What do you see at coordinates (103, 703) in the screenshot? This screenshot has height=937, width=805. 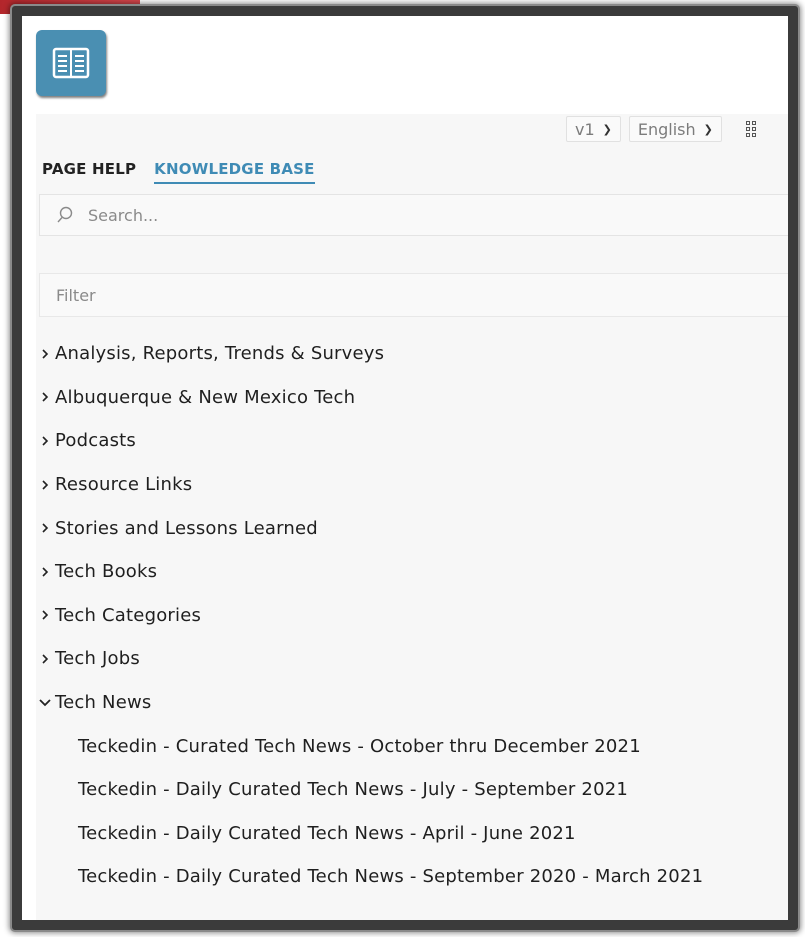 I see `tree-item-label: Tech News` at bounding box center [103, 703].